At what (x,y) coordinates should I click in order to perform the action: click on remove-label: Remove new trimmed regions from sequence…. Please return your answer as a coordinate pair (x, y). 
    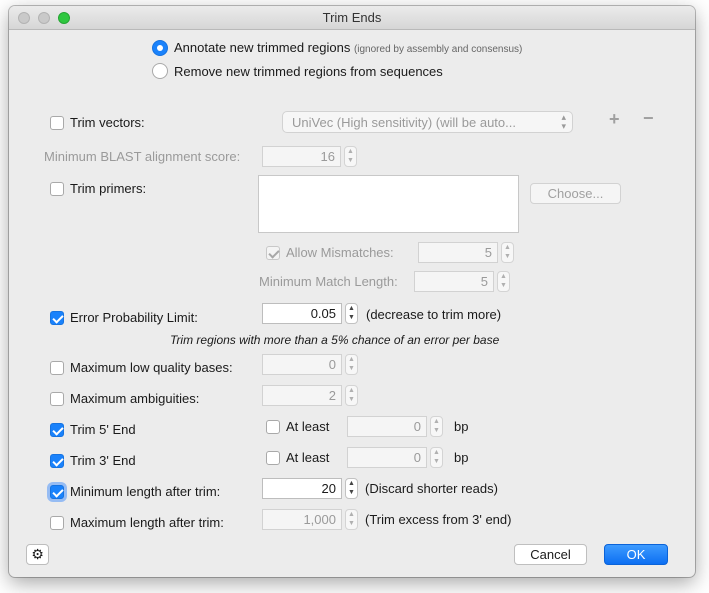
    Looking at the image, I should click on (308, 71).